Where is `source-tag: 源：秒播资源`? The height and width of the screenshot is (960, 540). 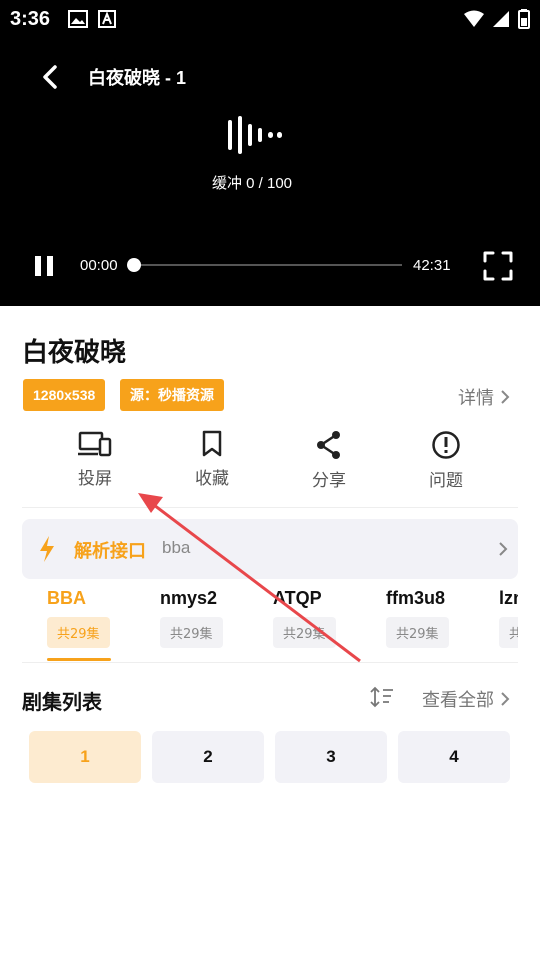
source-tag: 源：秒播资源 is located at coordinates (172, 395).